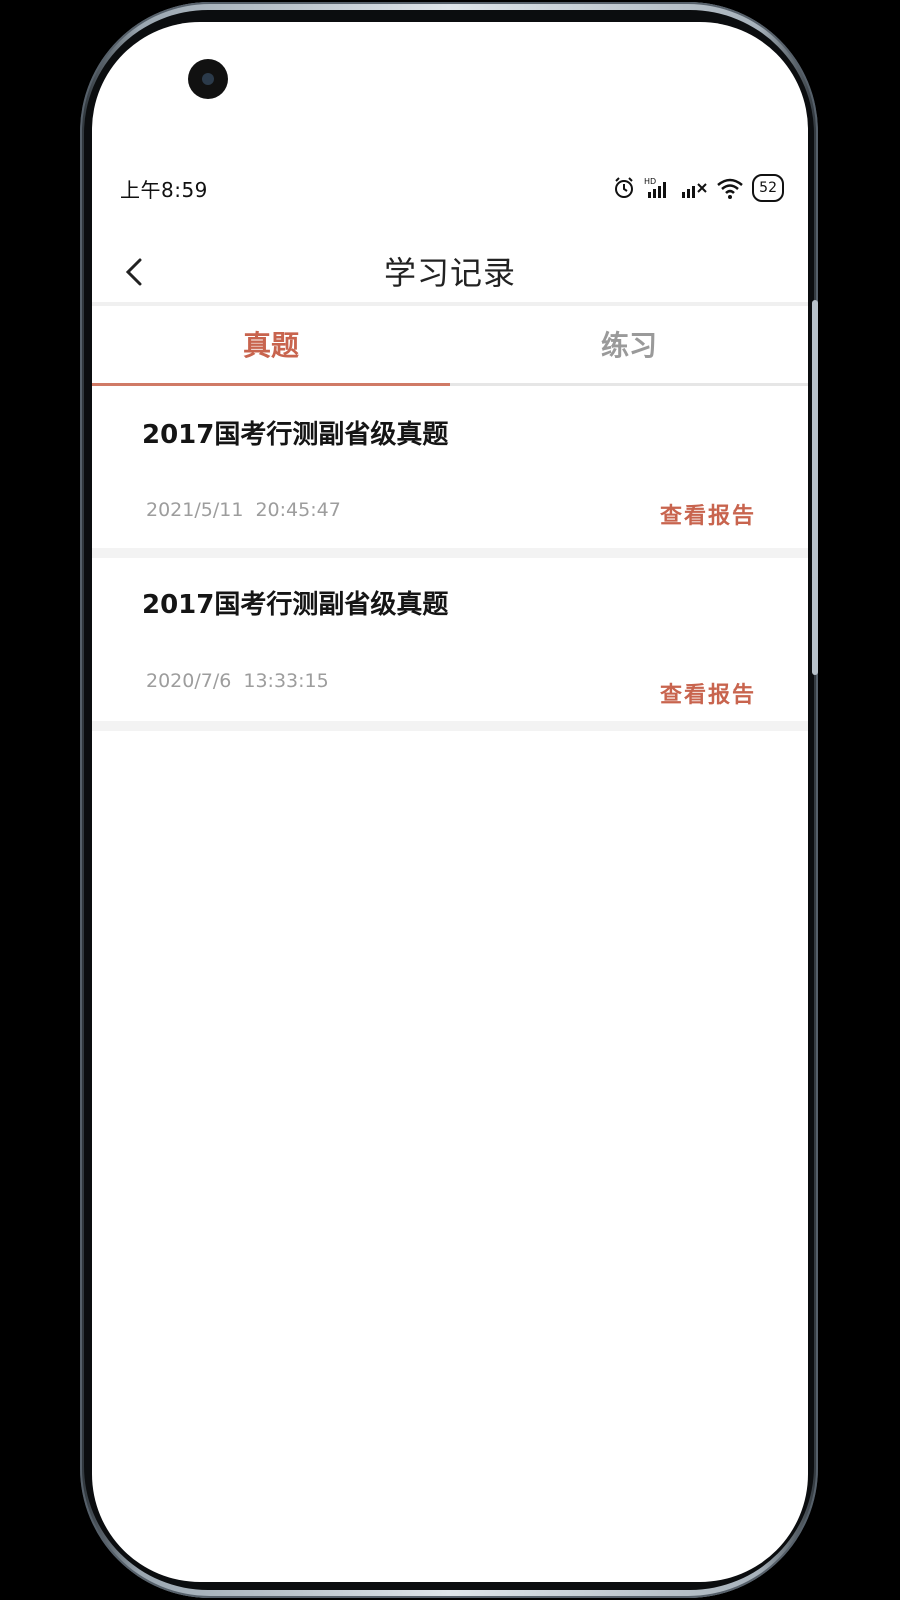  What do you see at coordinates (450, 304) in the screenshot?
I see `header-divider` at bounding box center [450, 304].